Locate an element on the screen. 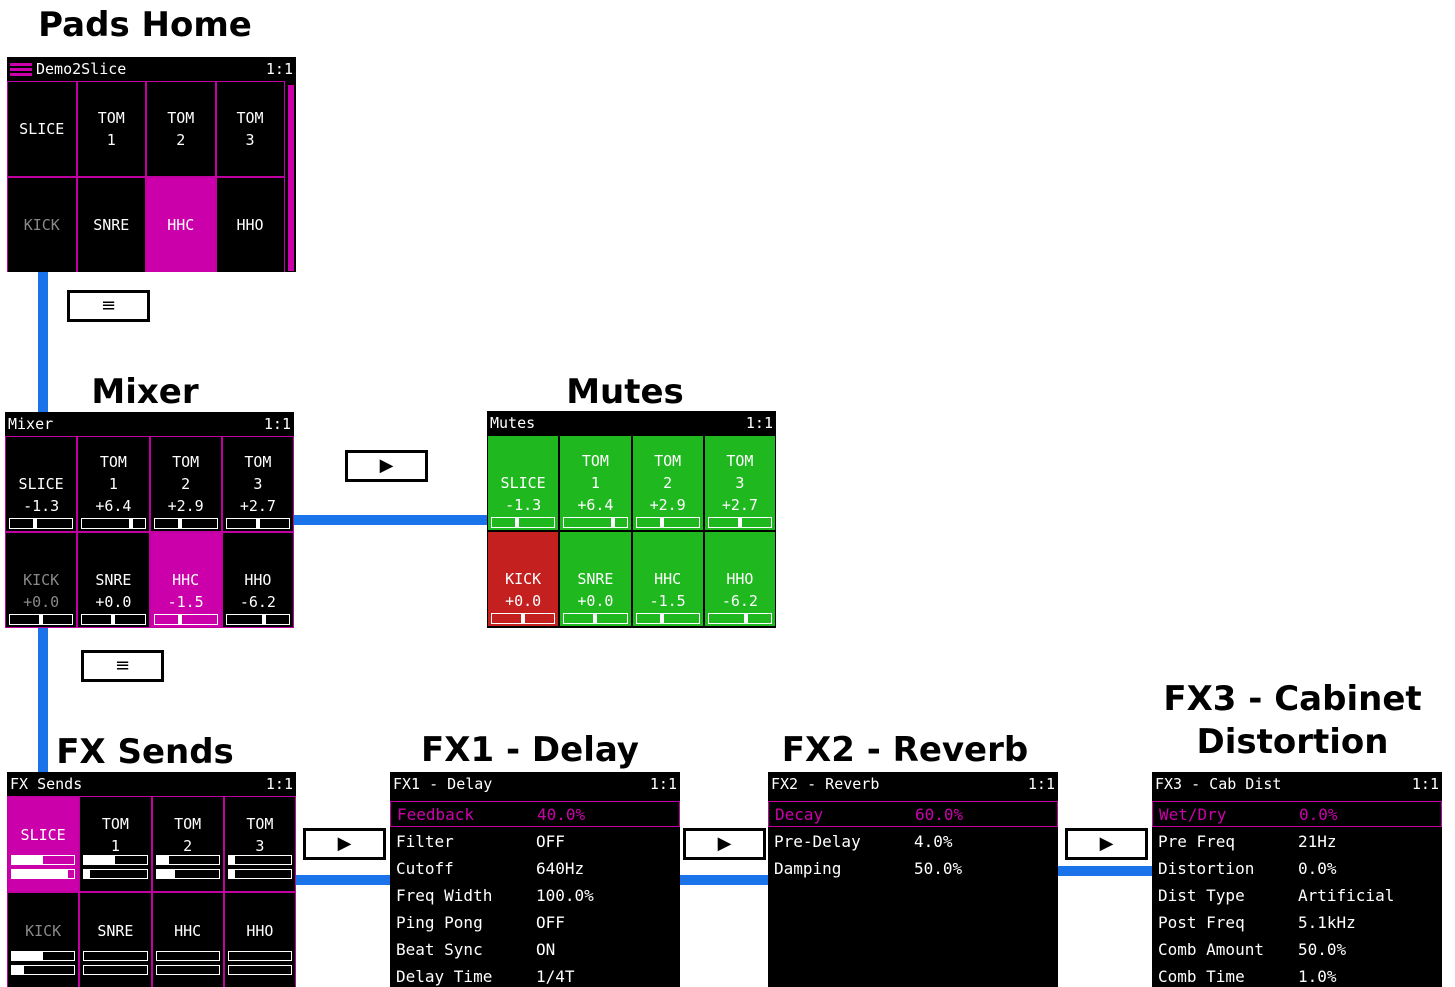 This screenshot has height=987, width=1455. param-row: Ping Pong OFF is located at coordinates (535, 922).